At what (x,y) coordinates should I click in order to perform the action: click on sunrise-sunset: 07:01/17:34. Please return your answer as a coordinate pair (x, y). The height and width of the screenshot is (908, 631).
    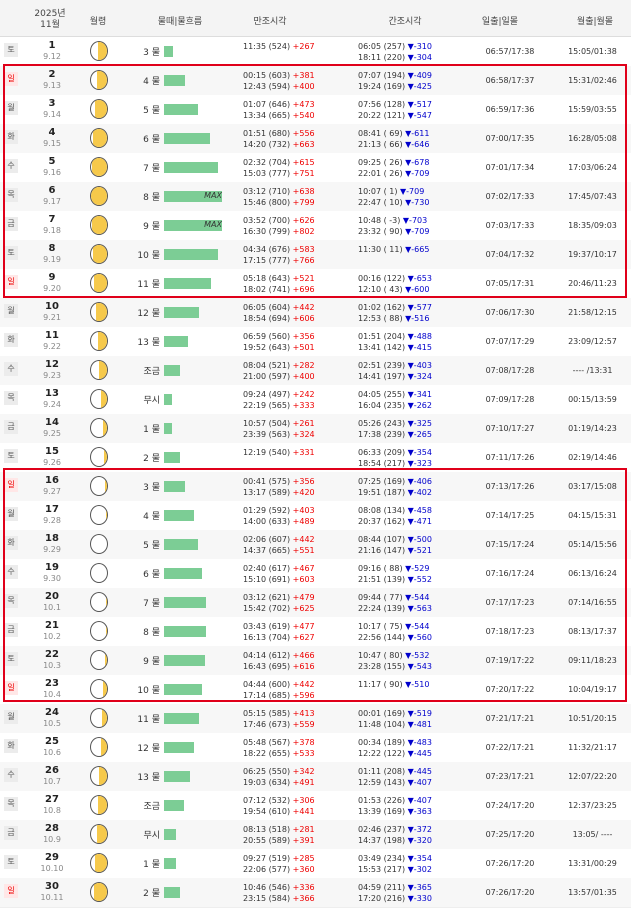
    Looking at the image, I should click on (510, 167).